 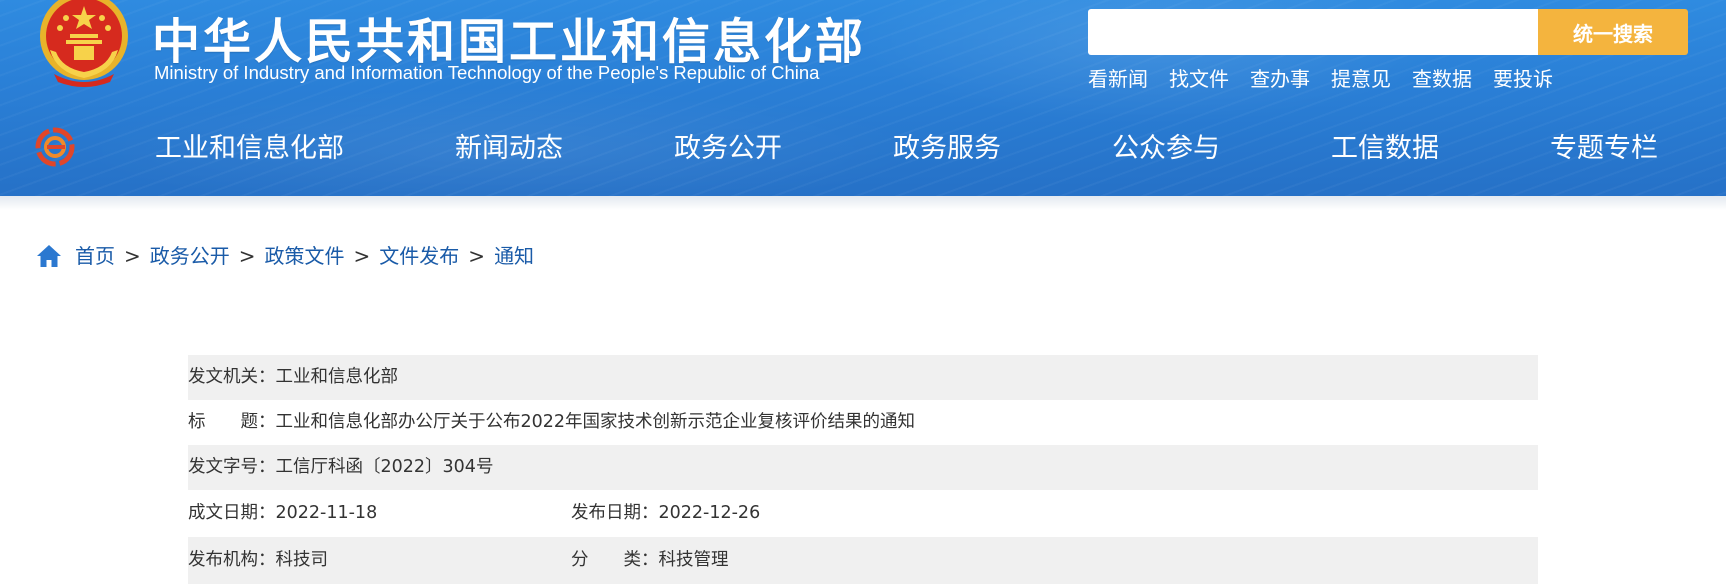 I want to click on search-bar: 统一搜索, so click(x=1388, y=32).